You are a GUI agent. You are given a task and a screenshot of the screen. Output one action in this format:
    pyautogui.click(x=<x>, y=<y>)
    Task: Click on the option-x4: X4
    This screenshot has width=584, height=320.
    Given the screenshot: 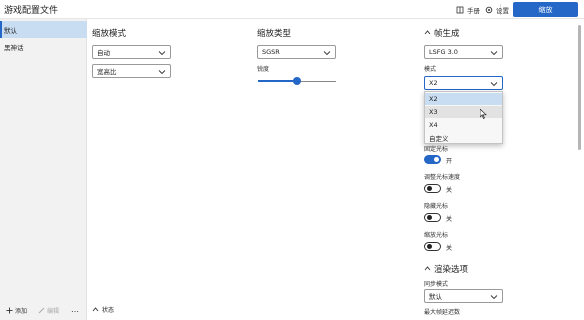 What is the action you would take?
    pyautogui.click(x=463, y=125)
    